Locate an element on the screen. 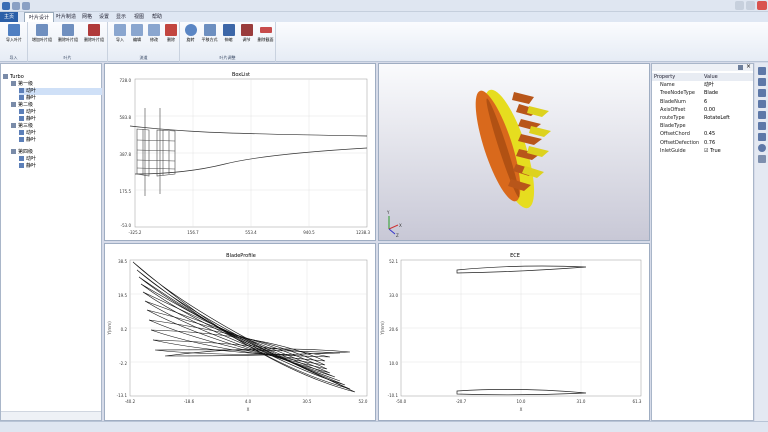 This screenshot has height=432, width=768. ribbon-group-flowpath: 导入 编辑 修改 删除 流道 is located at coordinates (144, 42).